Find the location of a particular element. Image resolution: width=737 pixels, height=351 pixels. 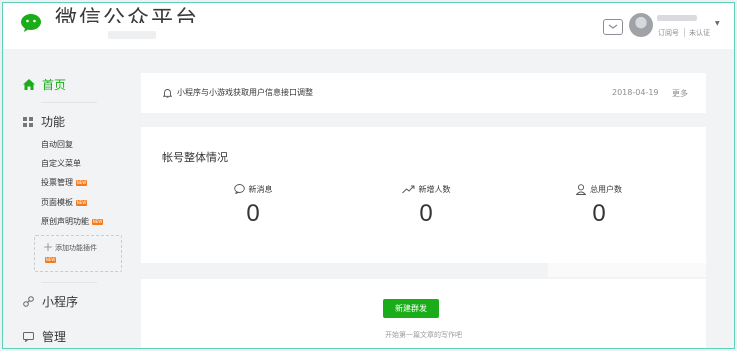

brand-title: 微信公众平台 is located at coordinates (127, 14).